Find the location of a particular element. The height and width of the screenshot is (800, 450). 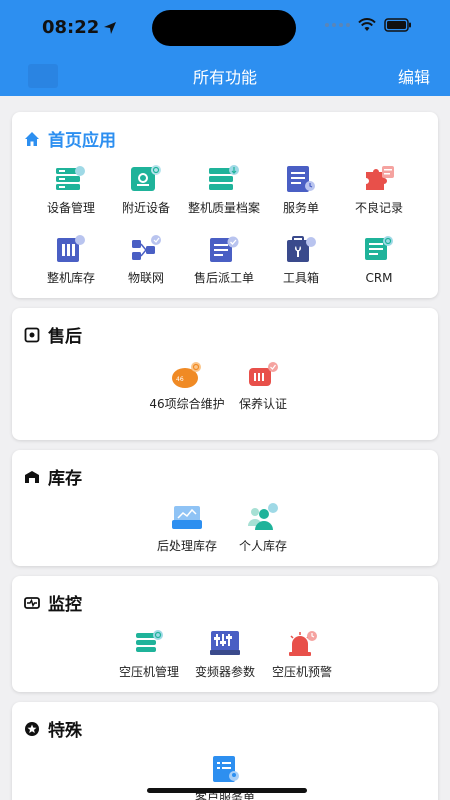

home-indicator is located at coordinates (227, 790).